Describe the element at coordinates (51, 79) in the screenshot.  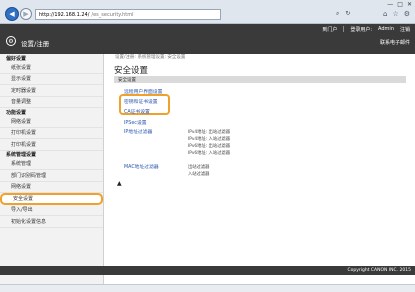
I see `sidebar-item-display: 显示设置` at that location.